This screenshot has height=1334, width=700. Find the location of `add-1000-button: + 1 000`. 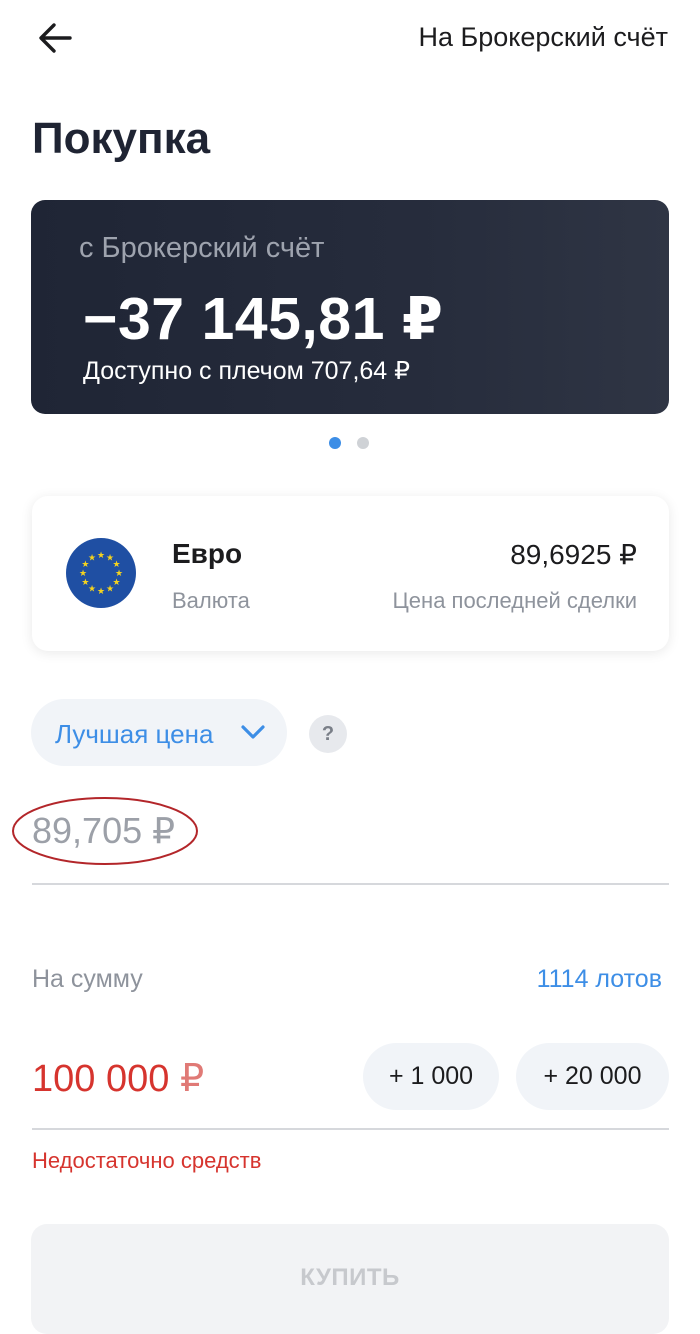

add-1000-button: + 1 000 is located at coordinates (431, 1076).